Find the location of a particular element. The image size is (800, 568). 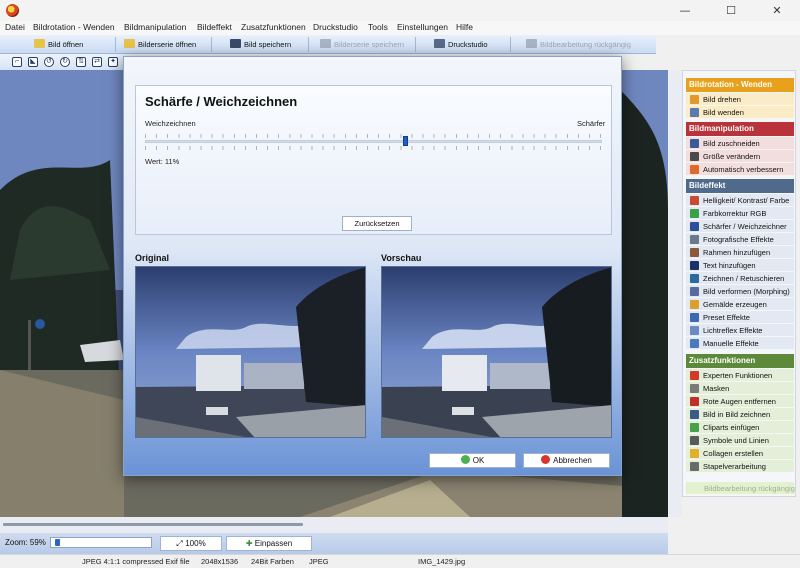

section-extra: Zusatzfunktionen is located at coordinates (740, 361).